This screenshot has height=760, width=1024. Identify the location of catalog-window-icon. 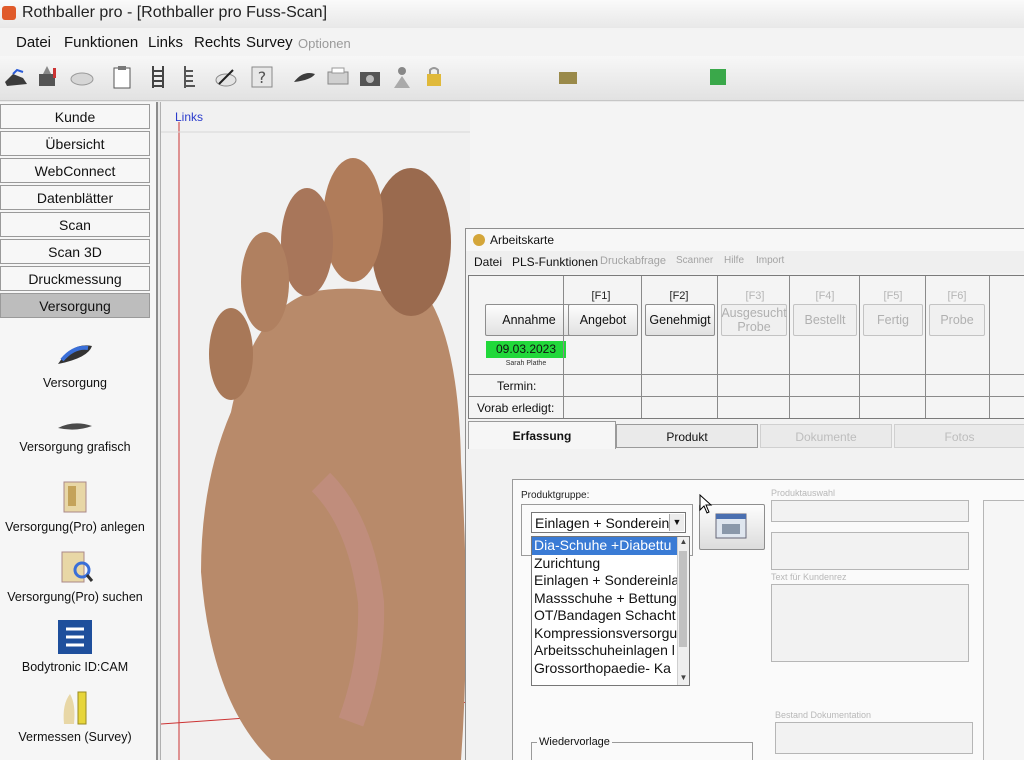
(731, 526).